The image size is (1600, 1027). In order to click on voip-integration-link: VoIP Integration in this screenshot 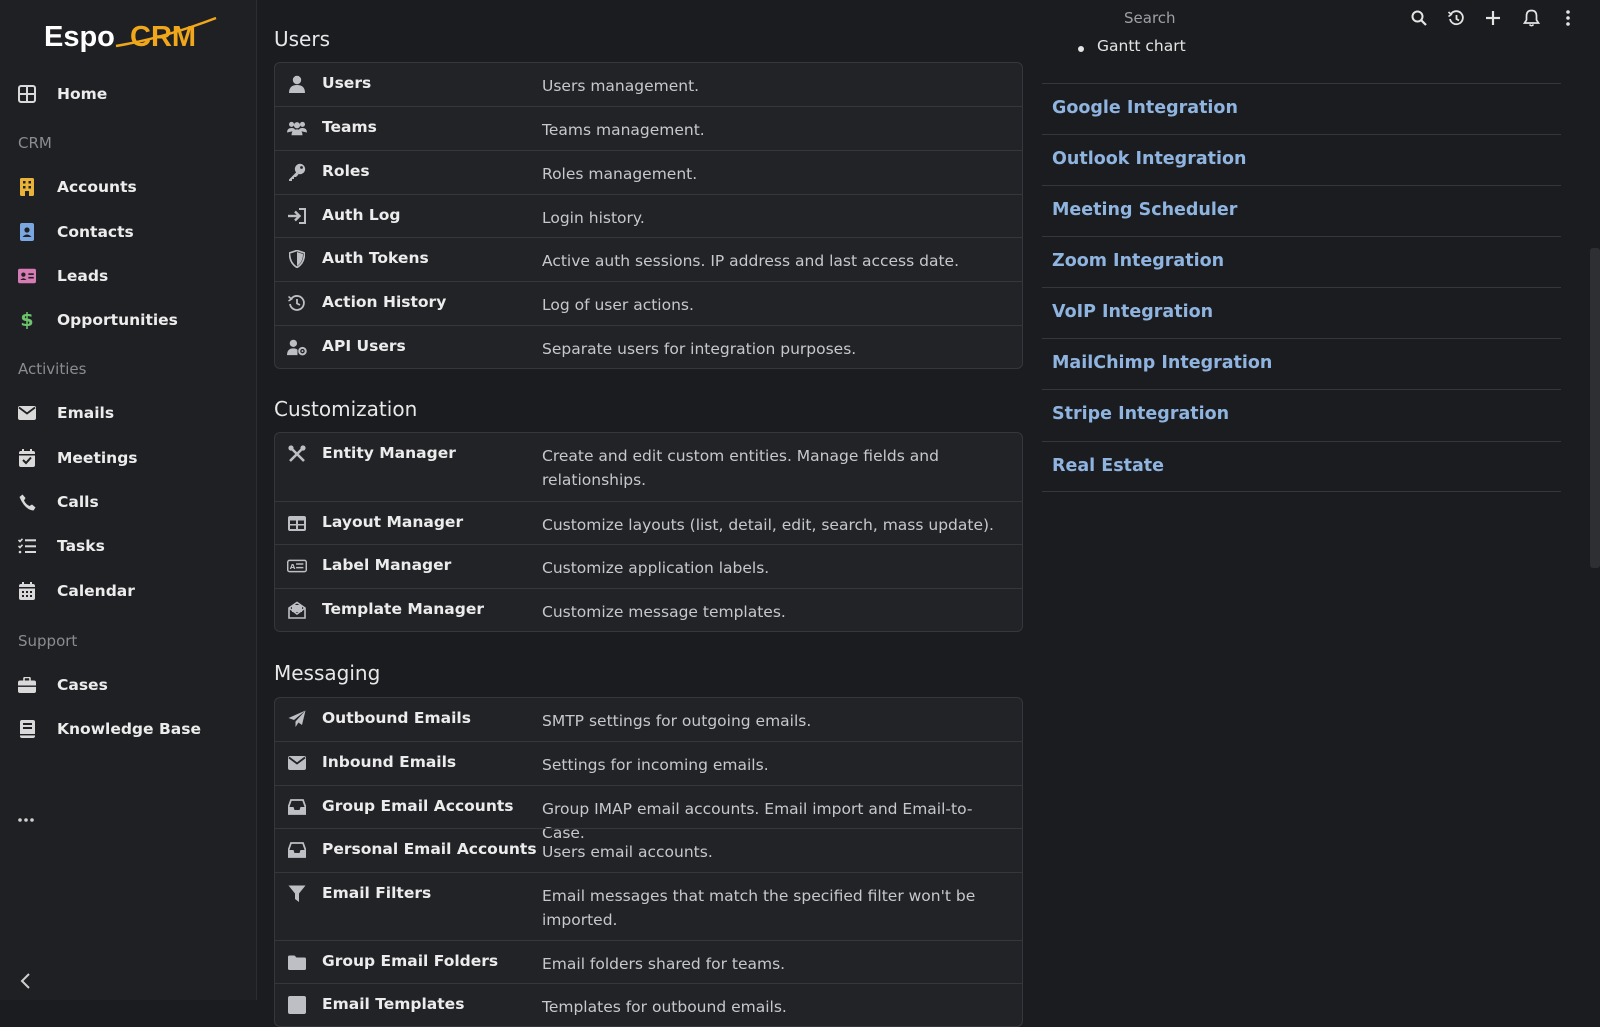, I will do `click(1132, 312)`.